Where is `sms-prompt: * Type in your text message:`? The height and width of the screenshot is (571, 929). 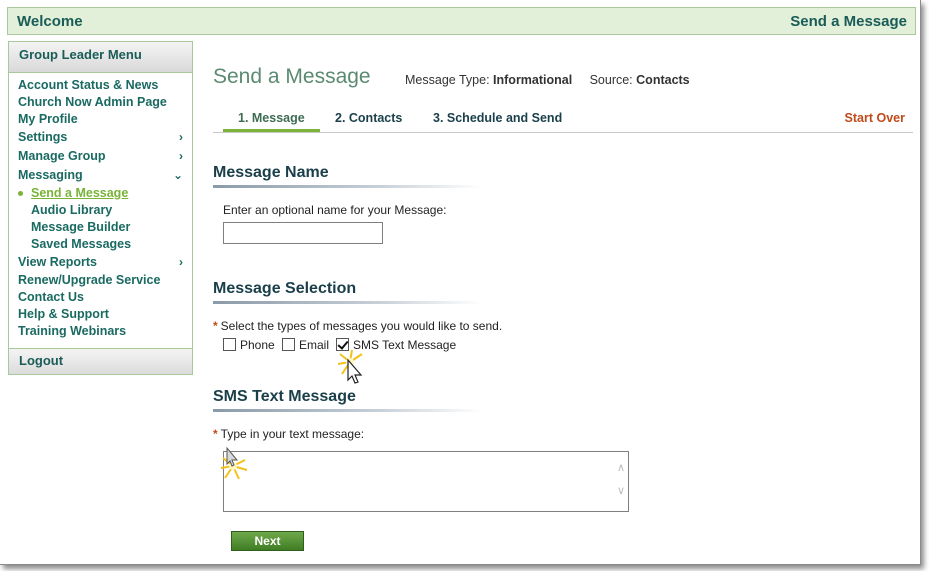 sms-prompt: * Type in your text message: is located at coordinates (288, 434).